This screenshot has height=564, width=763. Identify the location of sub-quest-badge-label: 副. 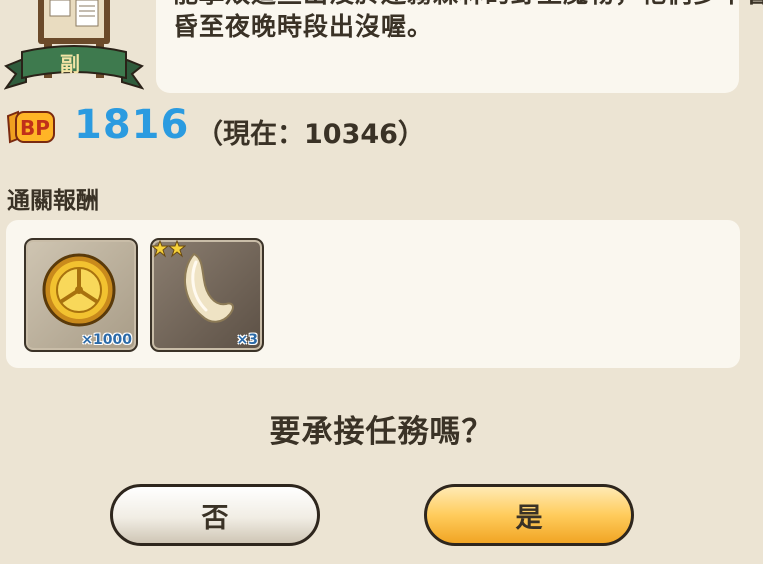
(70, 64).